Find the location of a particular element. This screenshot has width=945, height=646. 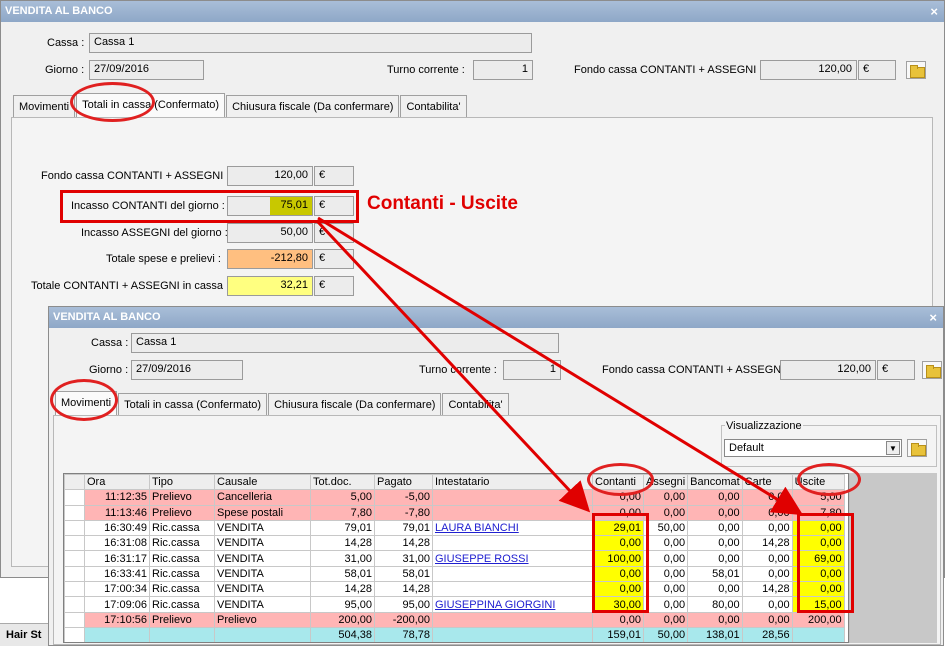

front-tab-contabilita: Contabilita' is located at coordinates (475, 404).